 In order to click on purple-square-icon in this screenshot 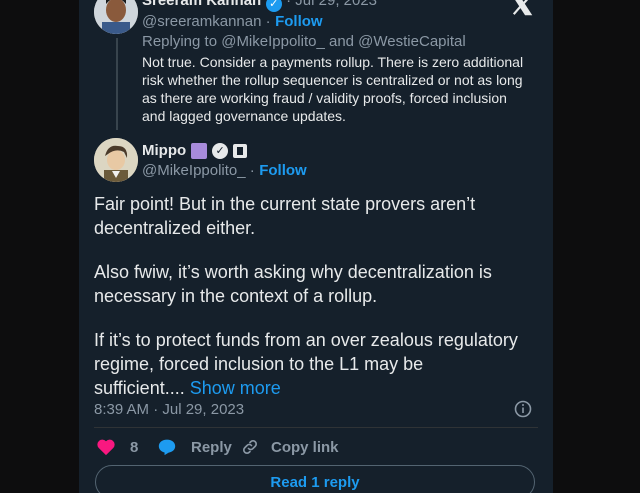, I will do `click(199, 150)`.